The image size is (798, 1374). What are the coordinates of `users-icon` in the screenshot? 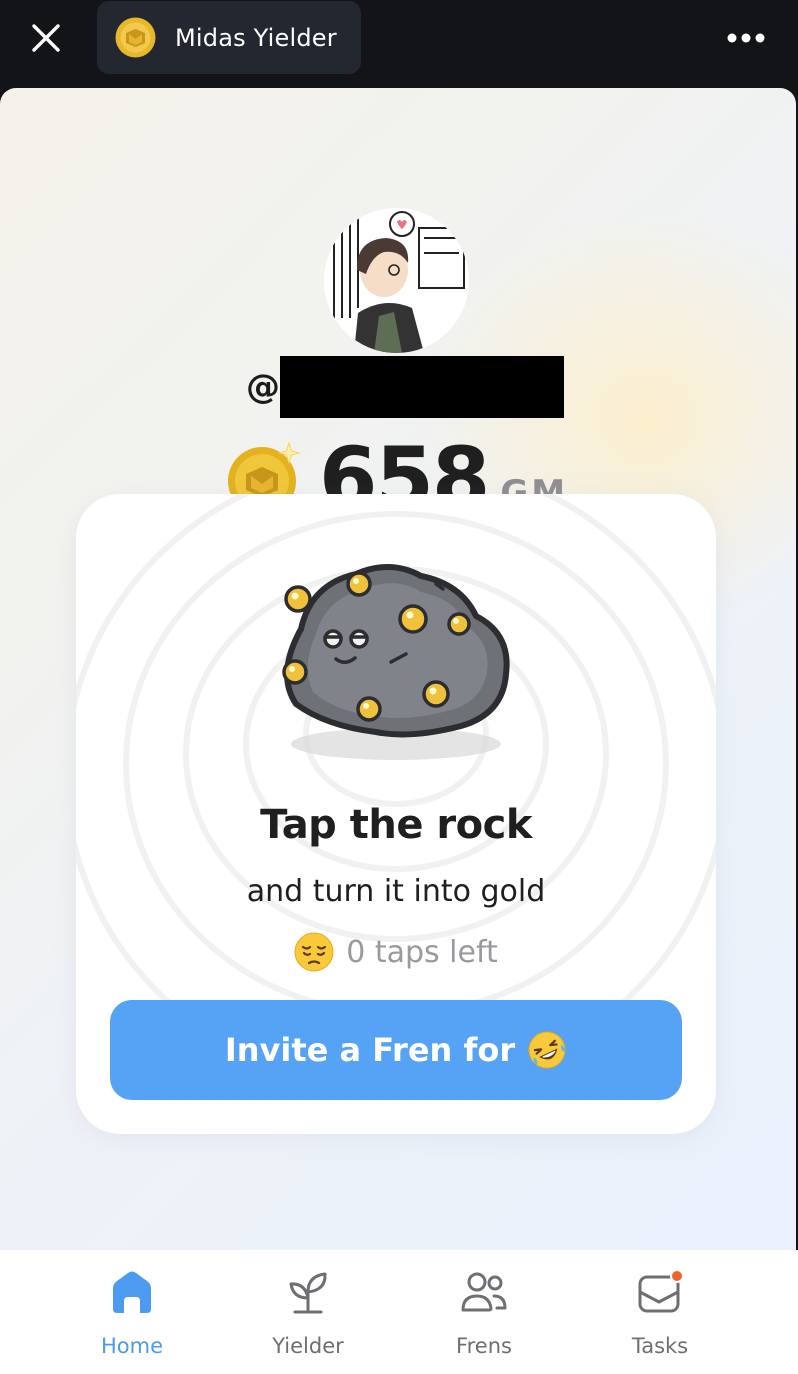 It's located at (484, 1292).